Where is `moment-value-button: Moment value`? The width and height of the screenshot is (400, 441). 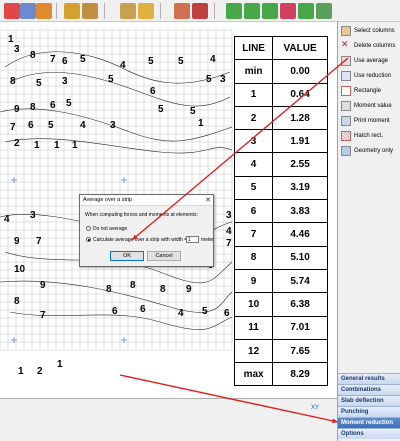
moment-value-button: Moment value is located at coordinates (370, 106).